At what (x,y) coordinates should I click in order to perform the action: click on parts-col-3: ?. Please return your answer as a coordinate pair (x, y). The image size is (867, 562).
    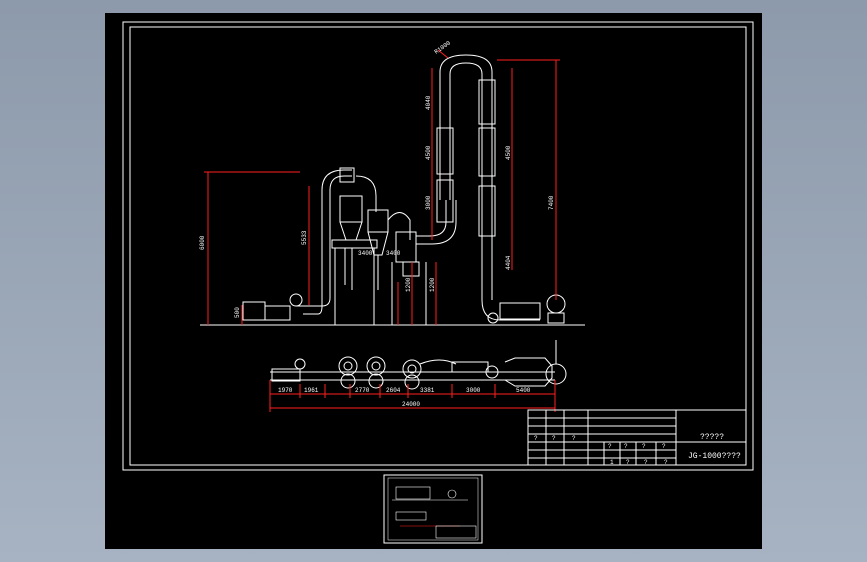
    Looking at the image, I should click on (610, 446).